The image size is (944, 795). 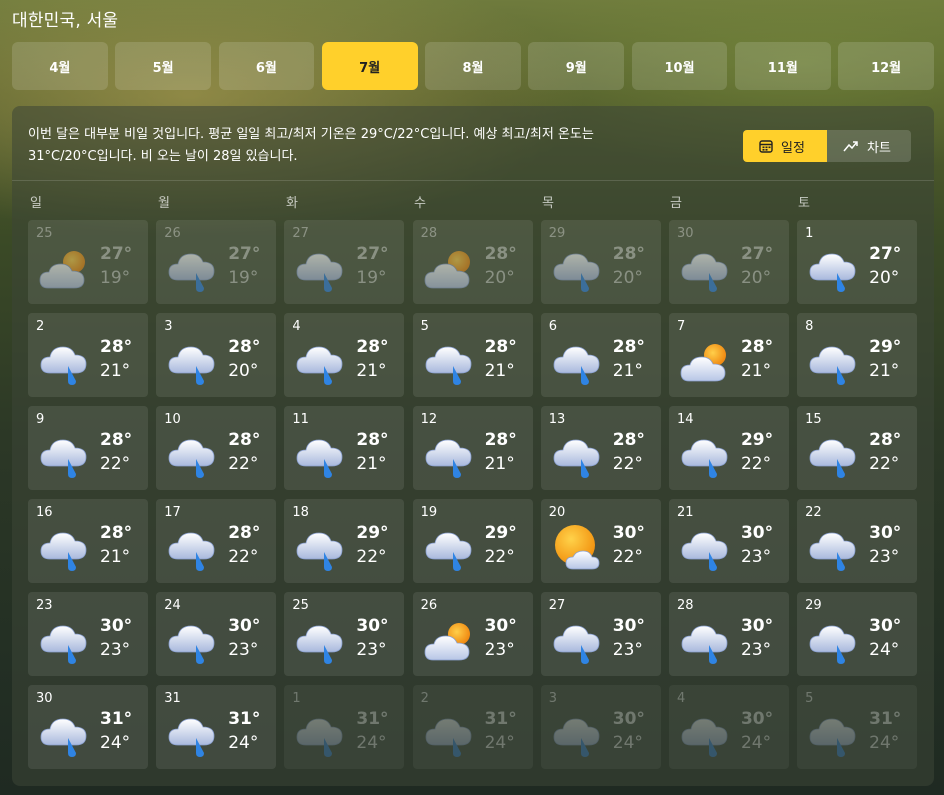 I want to click on weekday-fri: 금, so click(x=676, y=203).